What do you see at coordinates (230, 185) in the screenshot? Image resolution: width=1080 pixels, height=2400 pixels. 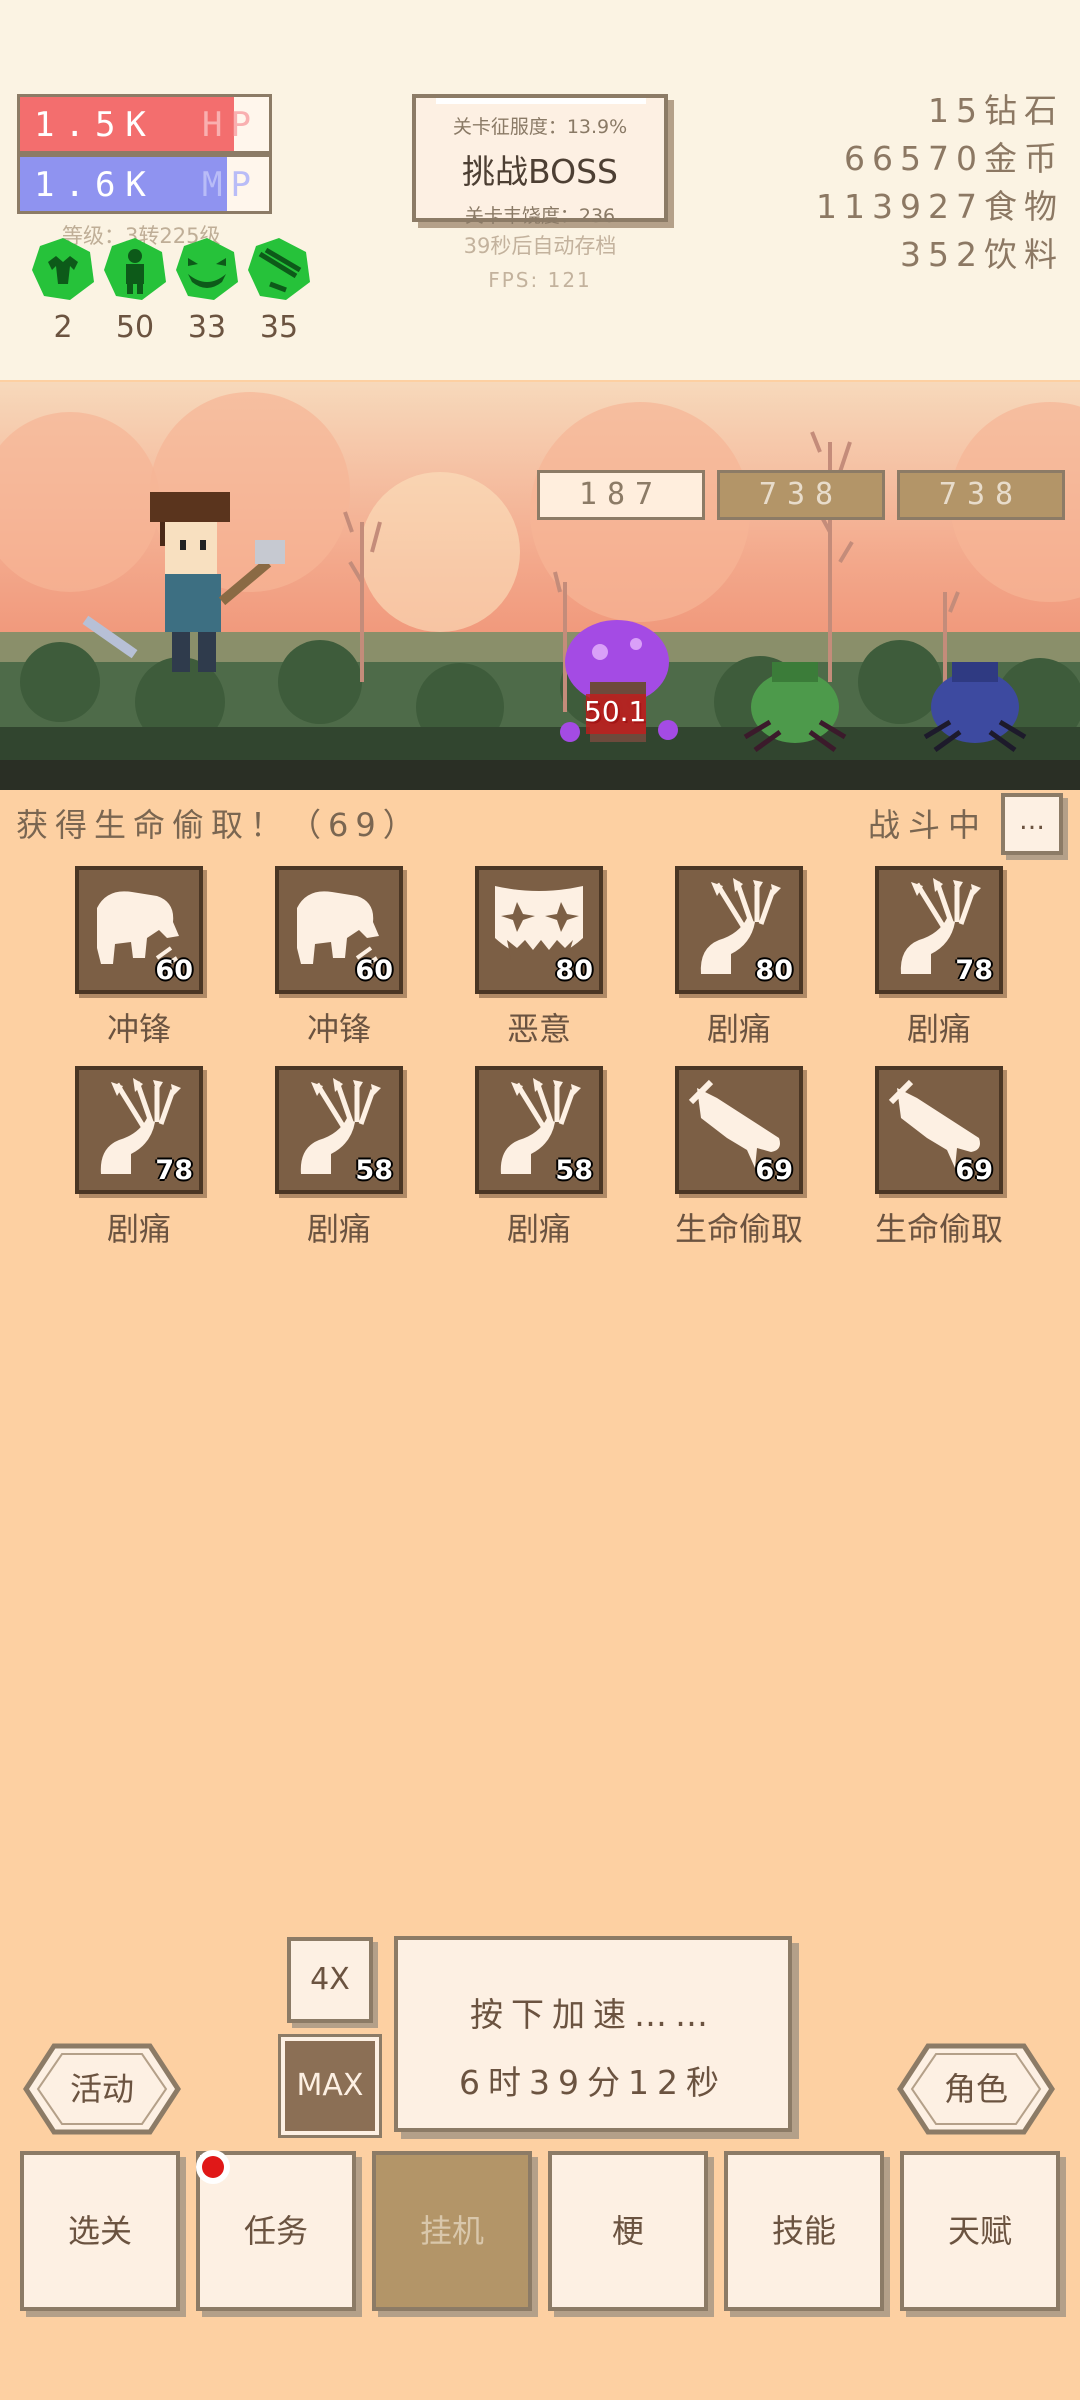 I see `mp-label: MP` at bounding box center [230, 185].